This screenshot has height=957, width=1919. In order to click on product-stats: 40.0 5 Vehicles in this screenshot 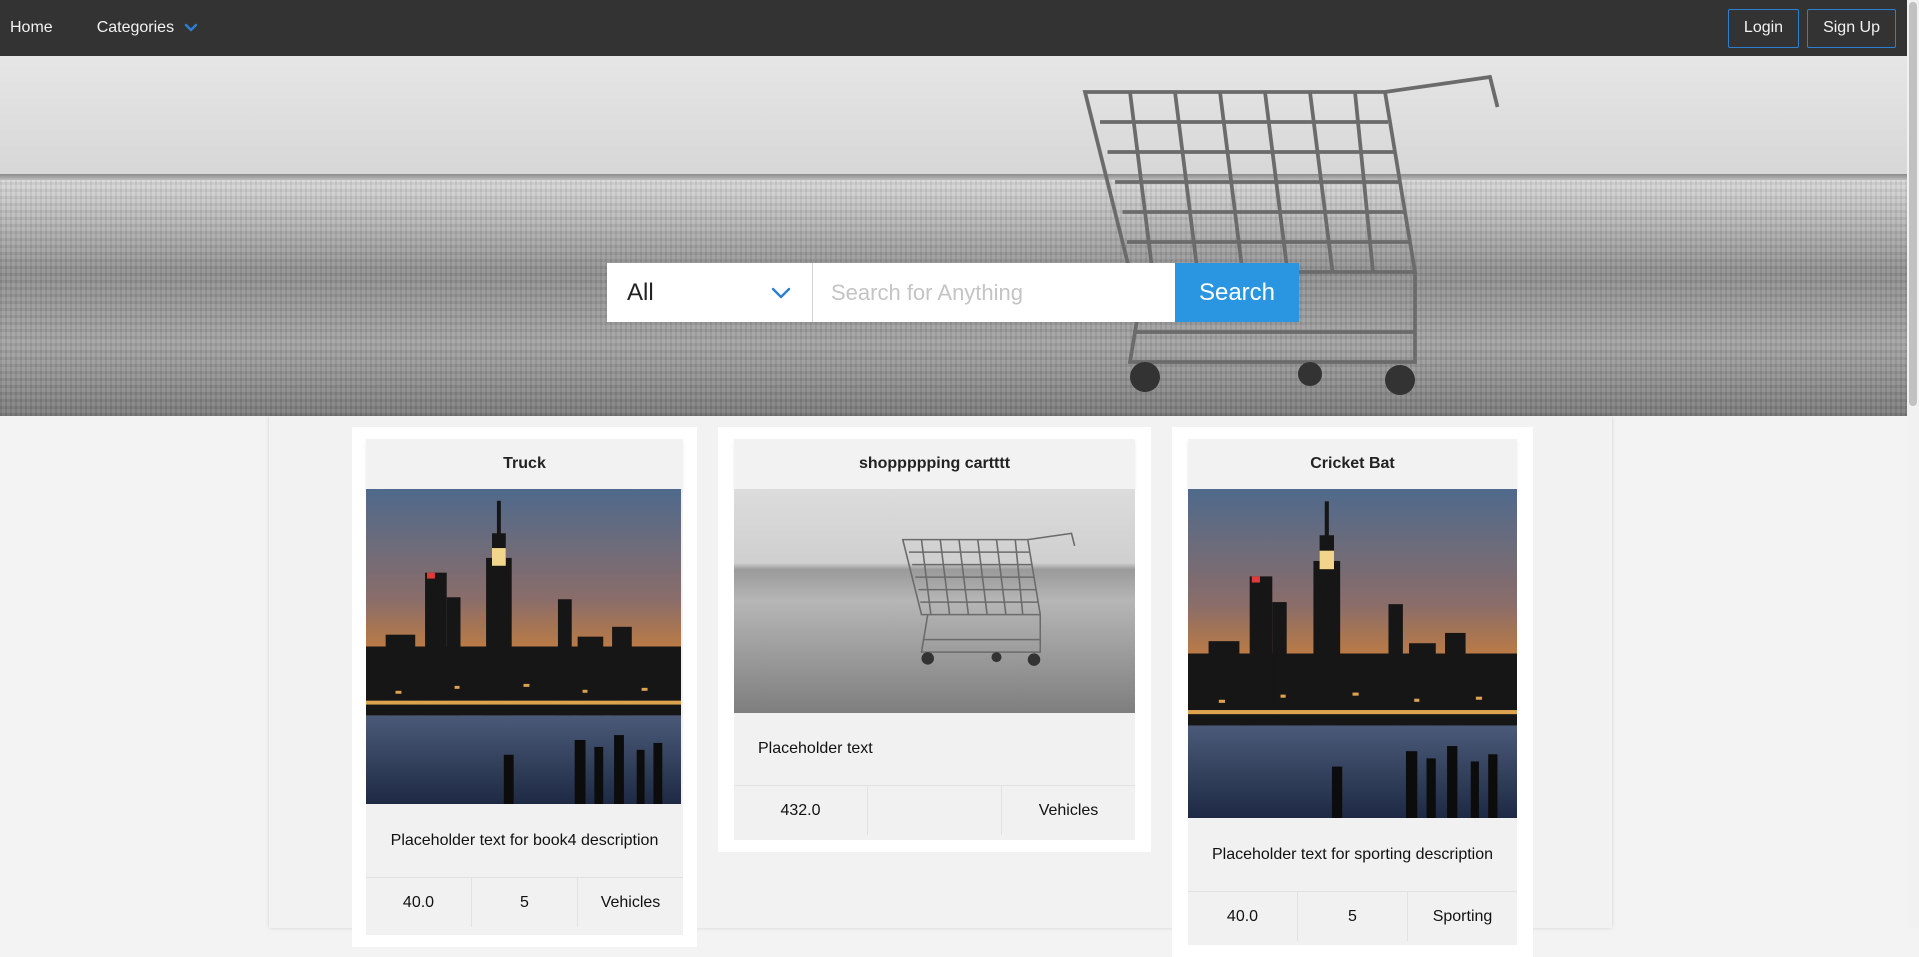, I will do `click(524, 902)`.